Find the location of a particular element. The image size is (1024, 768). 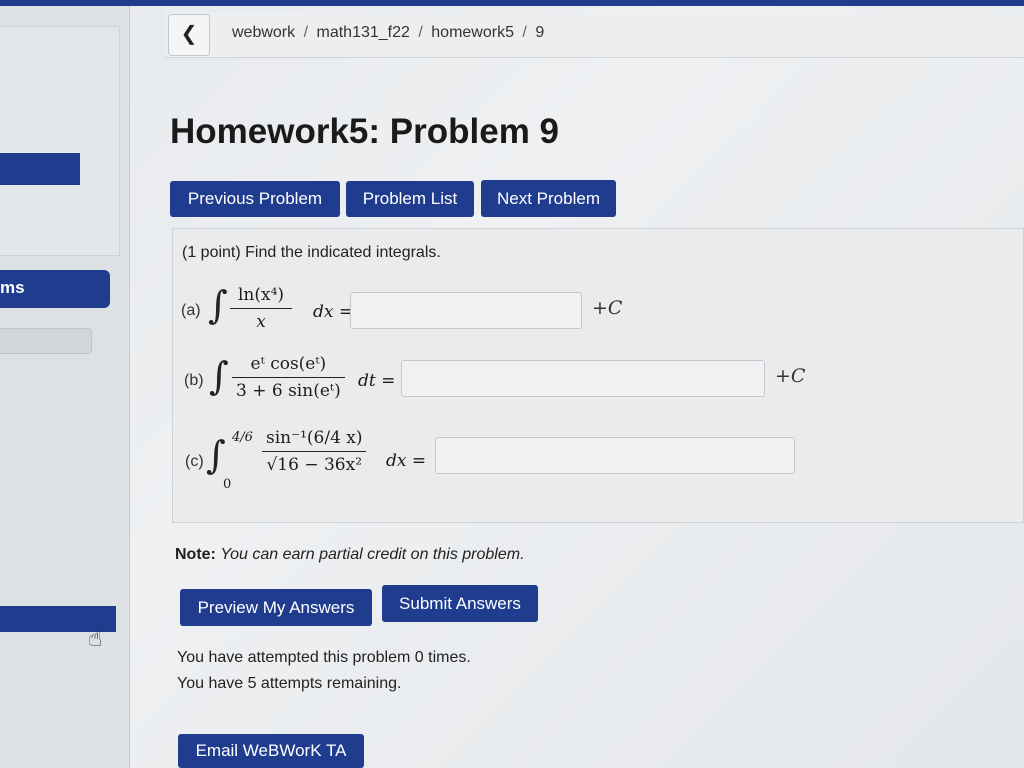

breadcrumb: webwork / math131_f22 / homework5 / 9 is located at coordinates (388, 33).